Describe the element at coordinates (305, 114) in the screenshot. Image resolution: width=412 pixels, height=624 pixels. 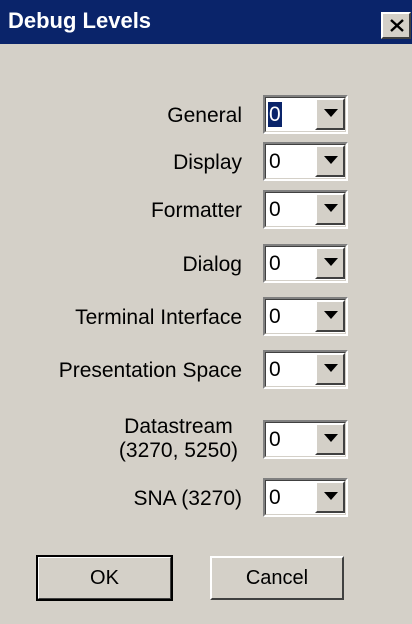
I see `combo-general: 0` at that location.